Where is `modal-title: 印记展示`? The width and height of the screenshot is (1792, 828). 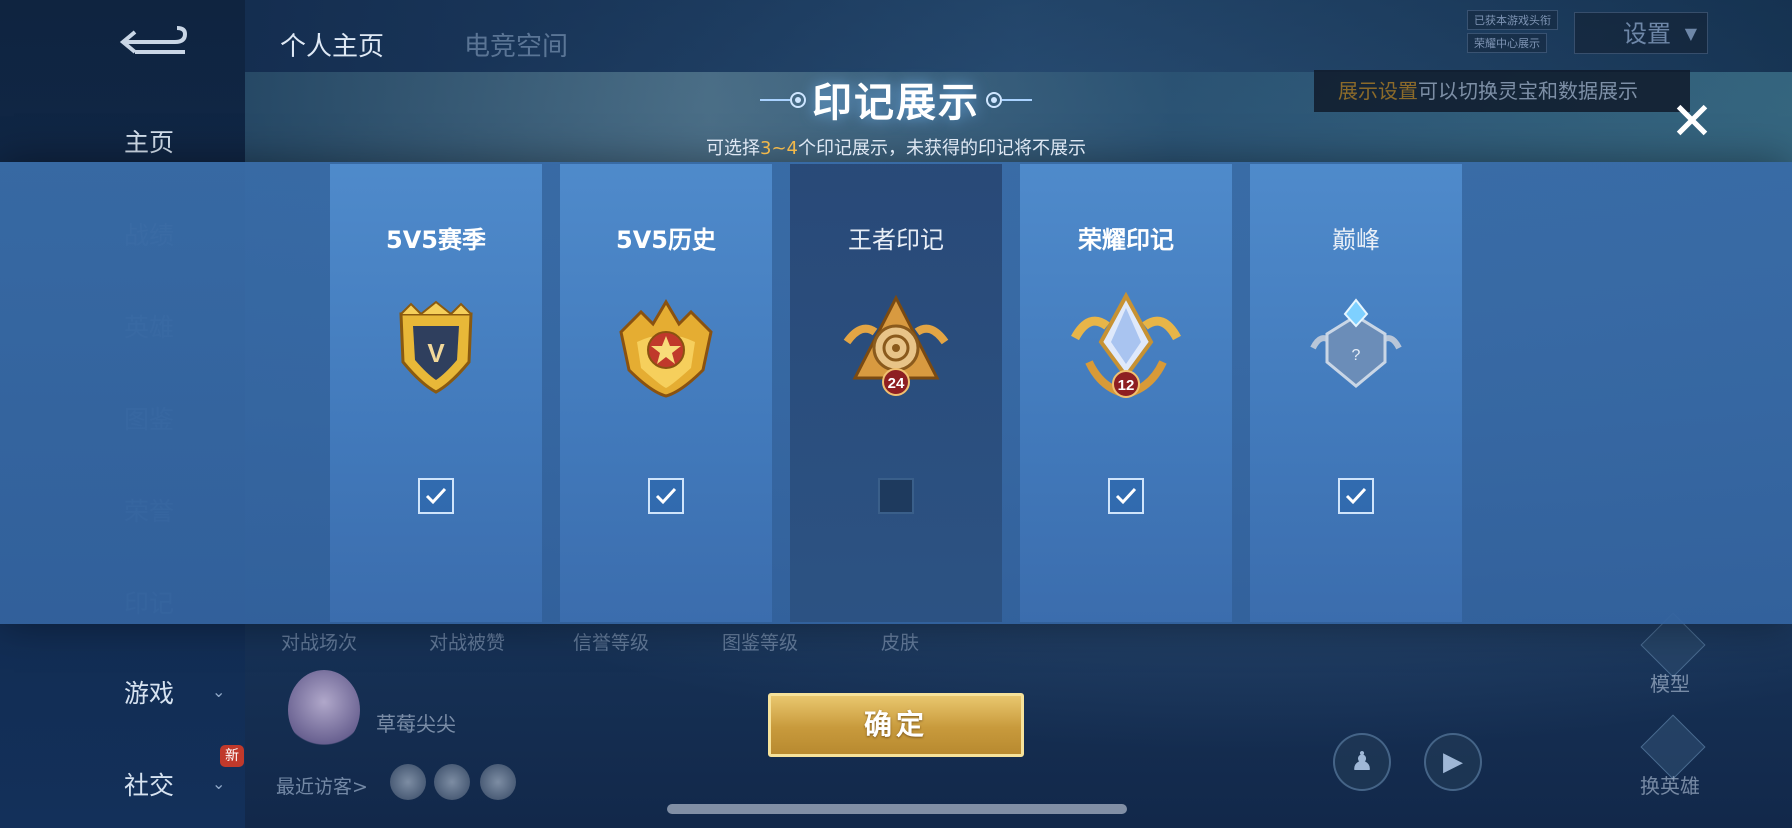
modal-title: 印记展示 is located at coordinates (896, 103).